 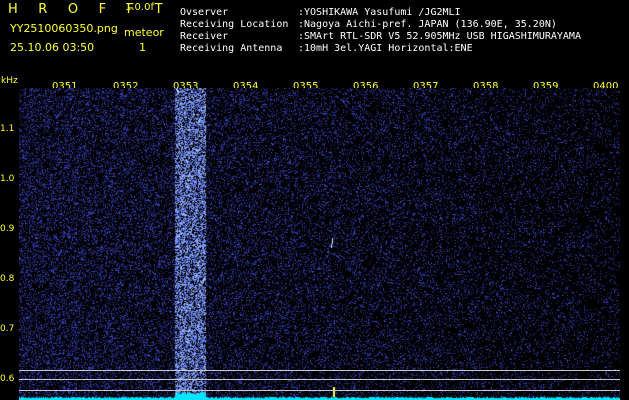 I want to click on observer-label: Ovserver, so click(x=204, y=12).